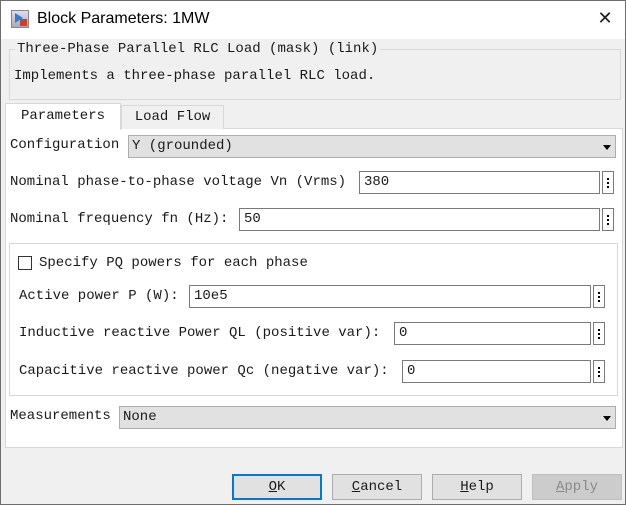 The width and height of the screenshot is (626, 505). Describe the element at coordinates (608, 219) in the screenshot. I see `fn-options-button` at that location.